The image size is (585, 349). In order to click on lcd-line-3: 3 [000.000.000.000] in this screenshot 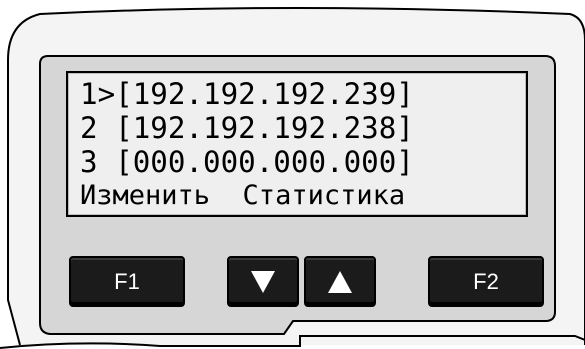, I will do `click(247, 162)`.